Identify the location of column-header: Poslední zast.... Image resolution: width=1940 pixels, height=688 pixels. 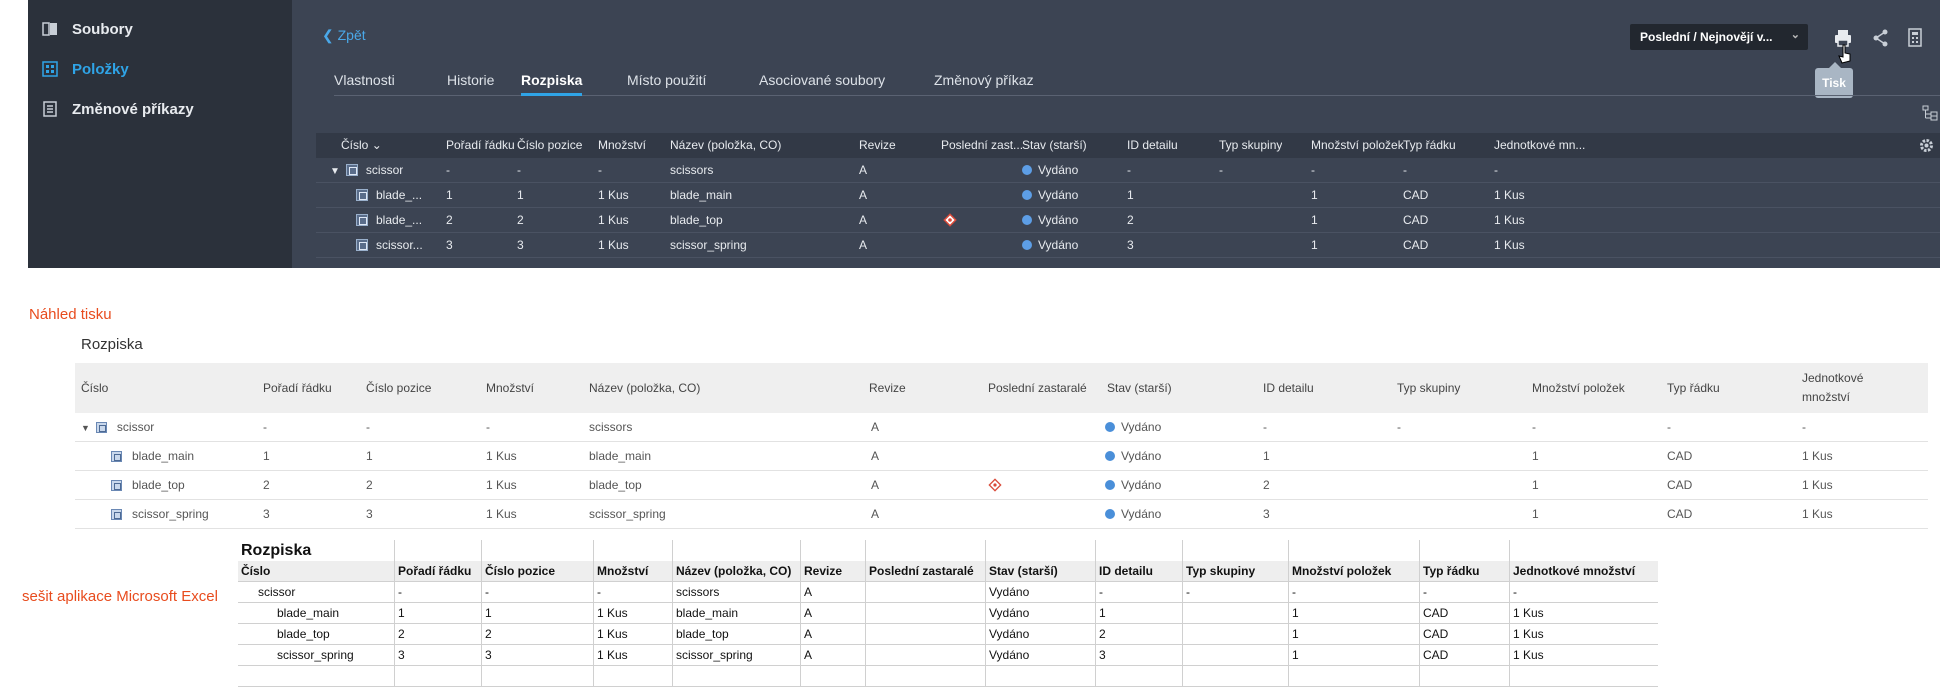
(982, 145).